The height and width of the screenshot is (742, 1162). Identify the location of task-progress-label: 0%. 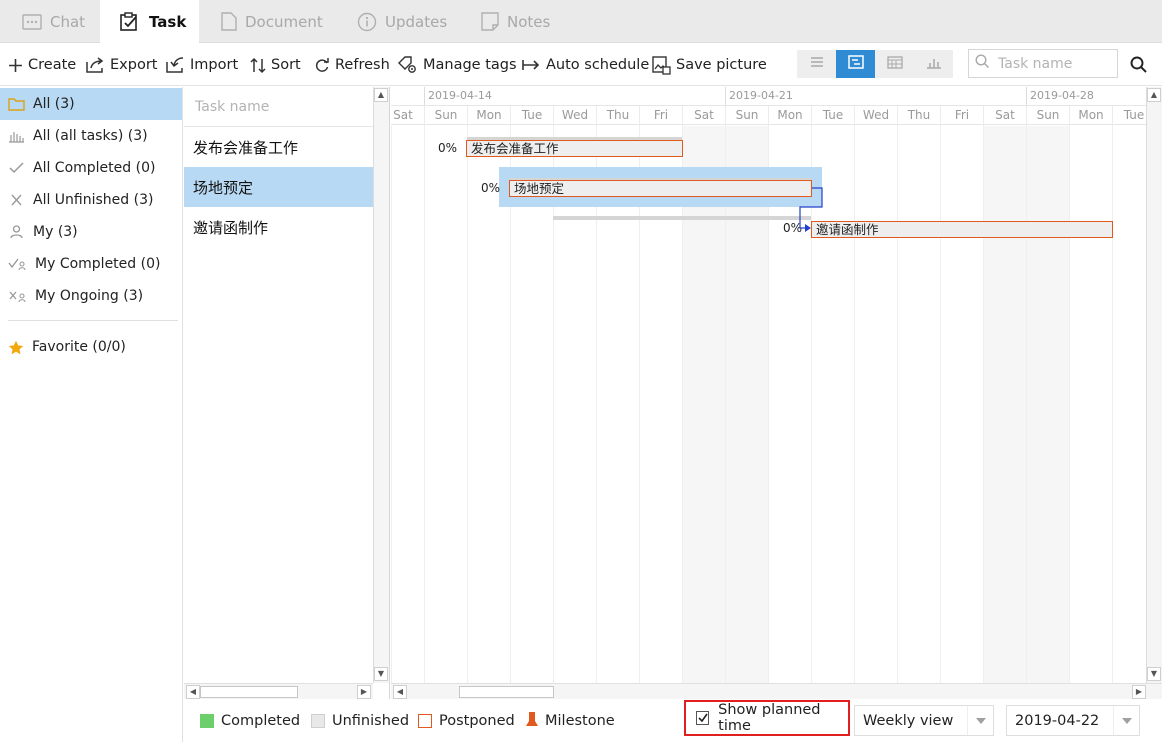
(447, 148).